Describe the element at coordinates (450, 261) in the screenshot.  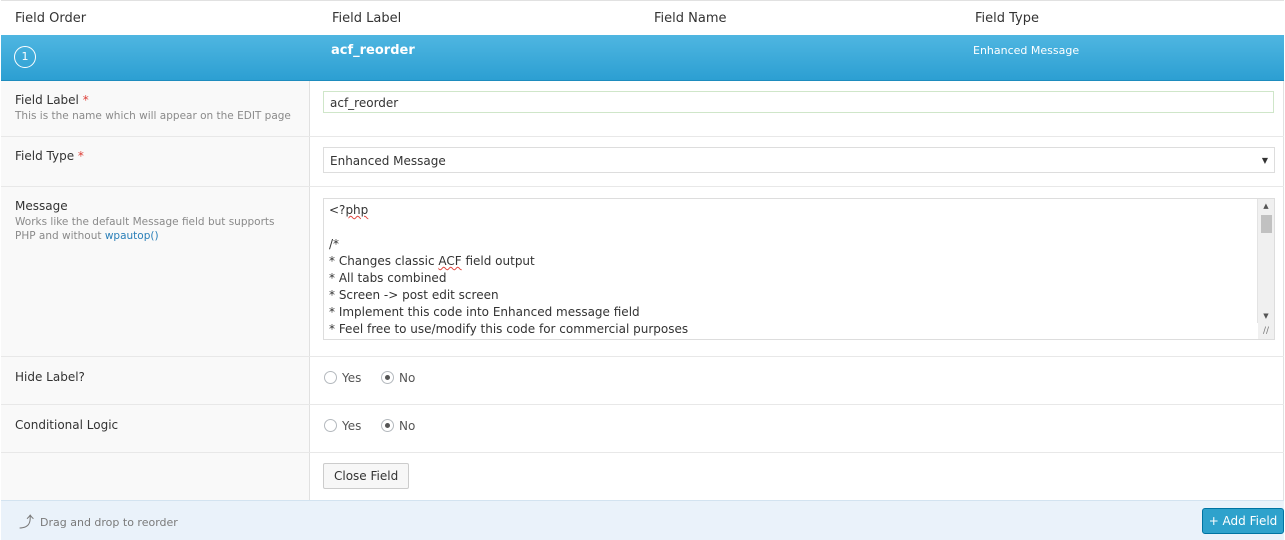
I see `spellcheck-word: ACF` at that location.